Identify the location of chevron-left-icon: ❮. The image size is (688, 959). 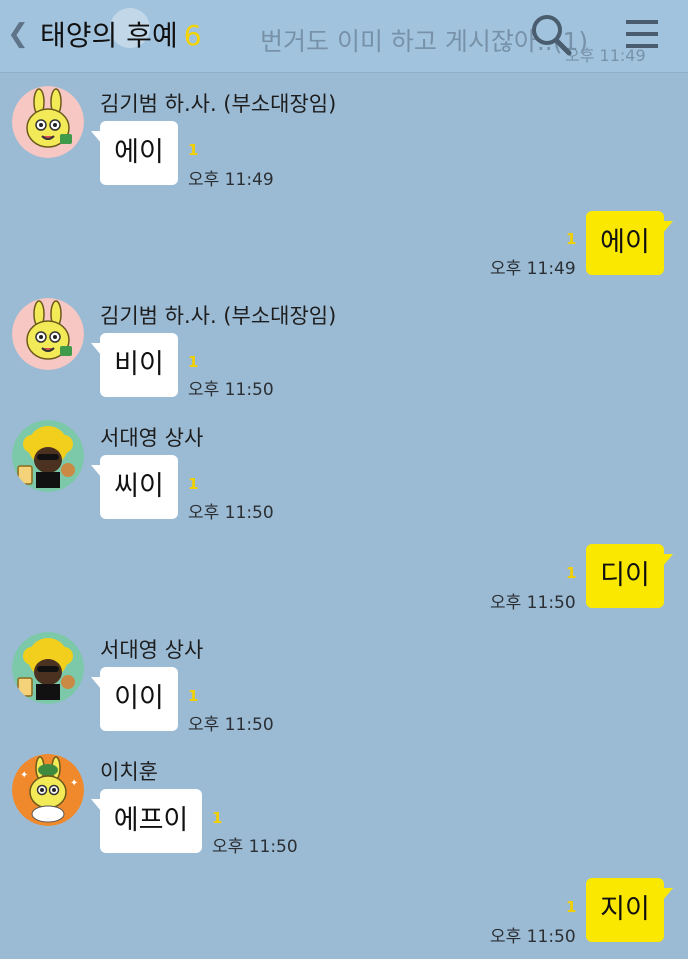
(18, 34).